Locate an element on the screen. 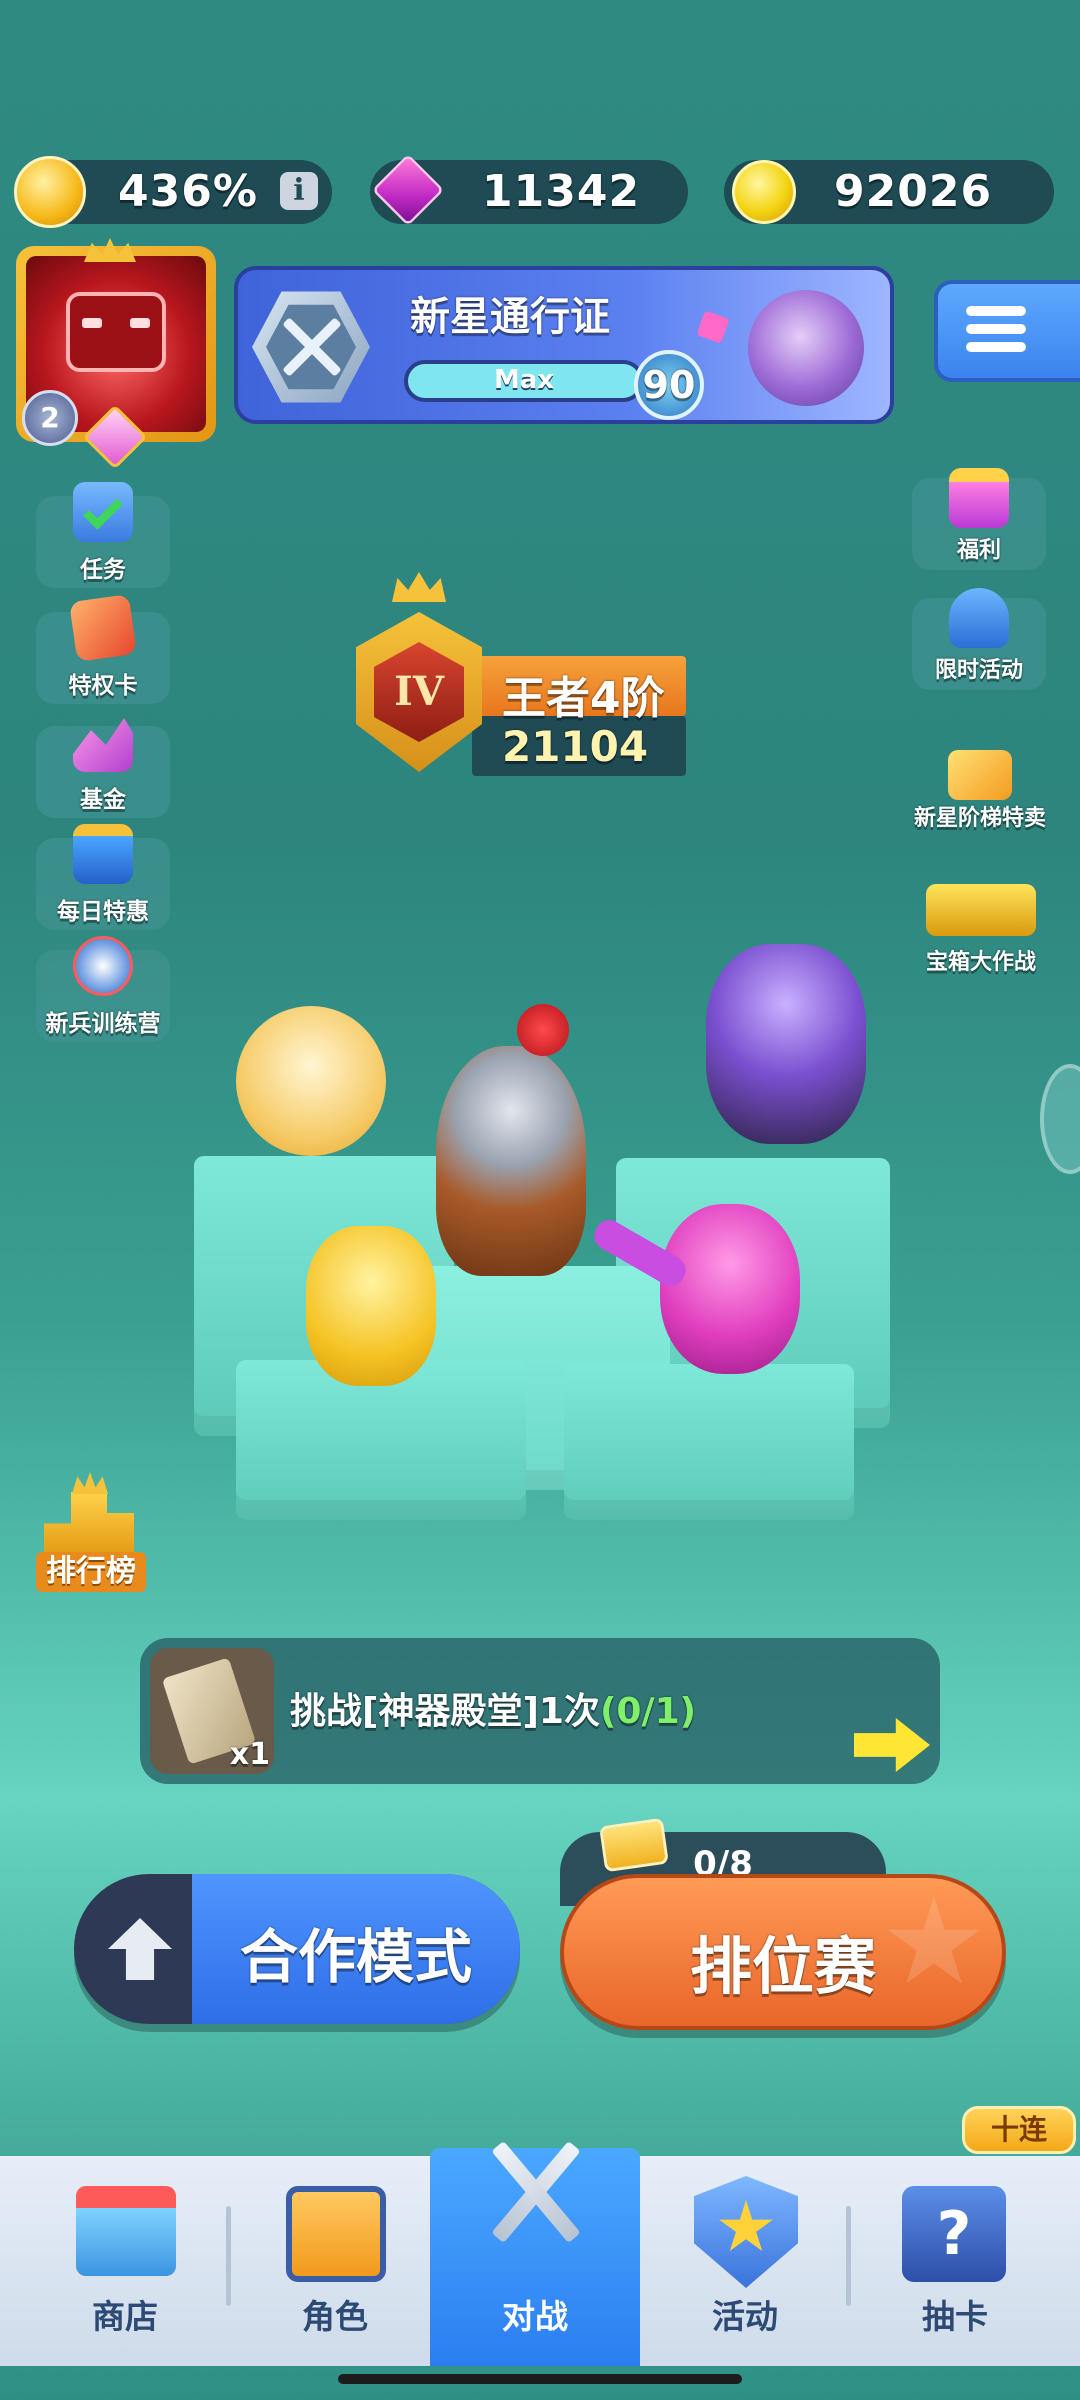 The width and height of the screenshot is (1080, 2400). challenge-text: 挑战[神器殿堂]1次 is located at coordinates (445, 1711).